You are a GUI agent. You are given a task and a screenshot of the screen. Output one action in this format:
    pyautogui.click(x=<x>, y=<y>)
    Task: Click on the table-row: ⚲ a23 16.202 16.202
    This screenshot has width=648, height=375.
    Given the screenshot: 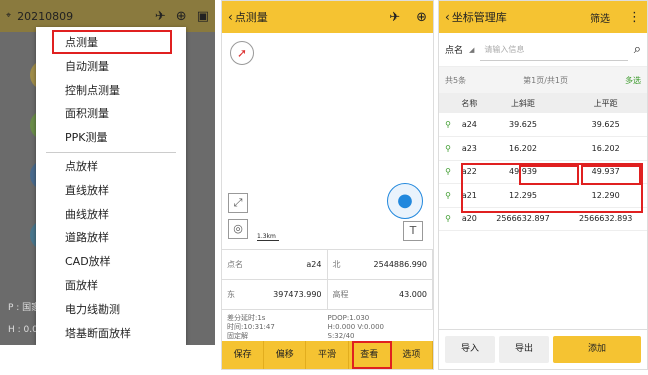 What is the action you would take?
    pyautogui.click(x=543, y=148)
    